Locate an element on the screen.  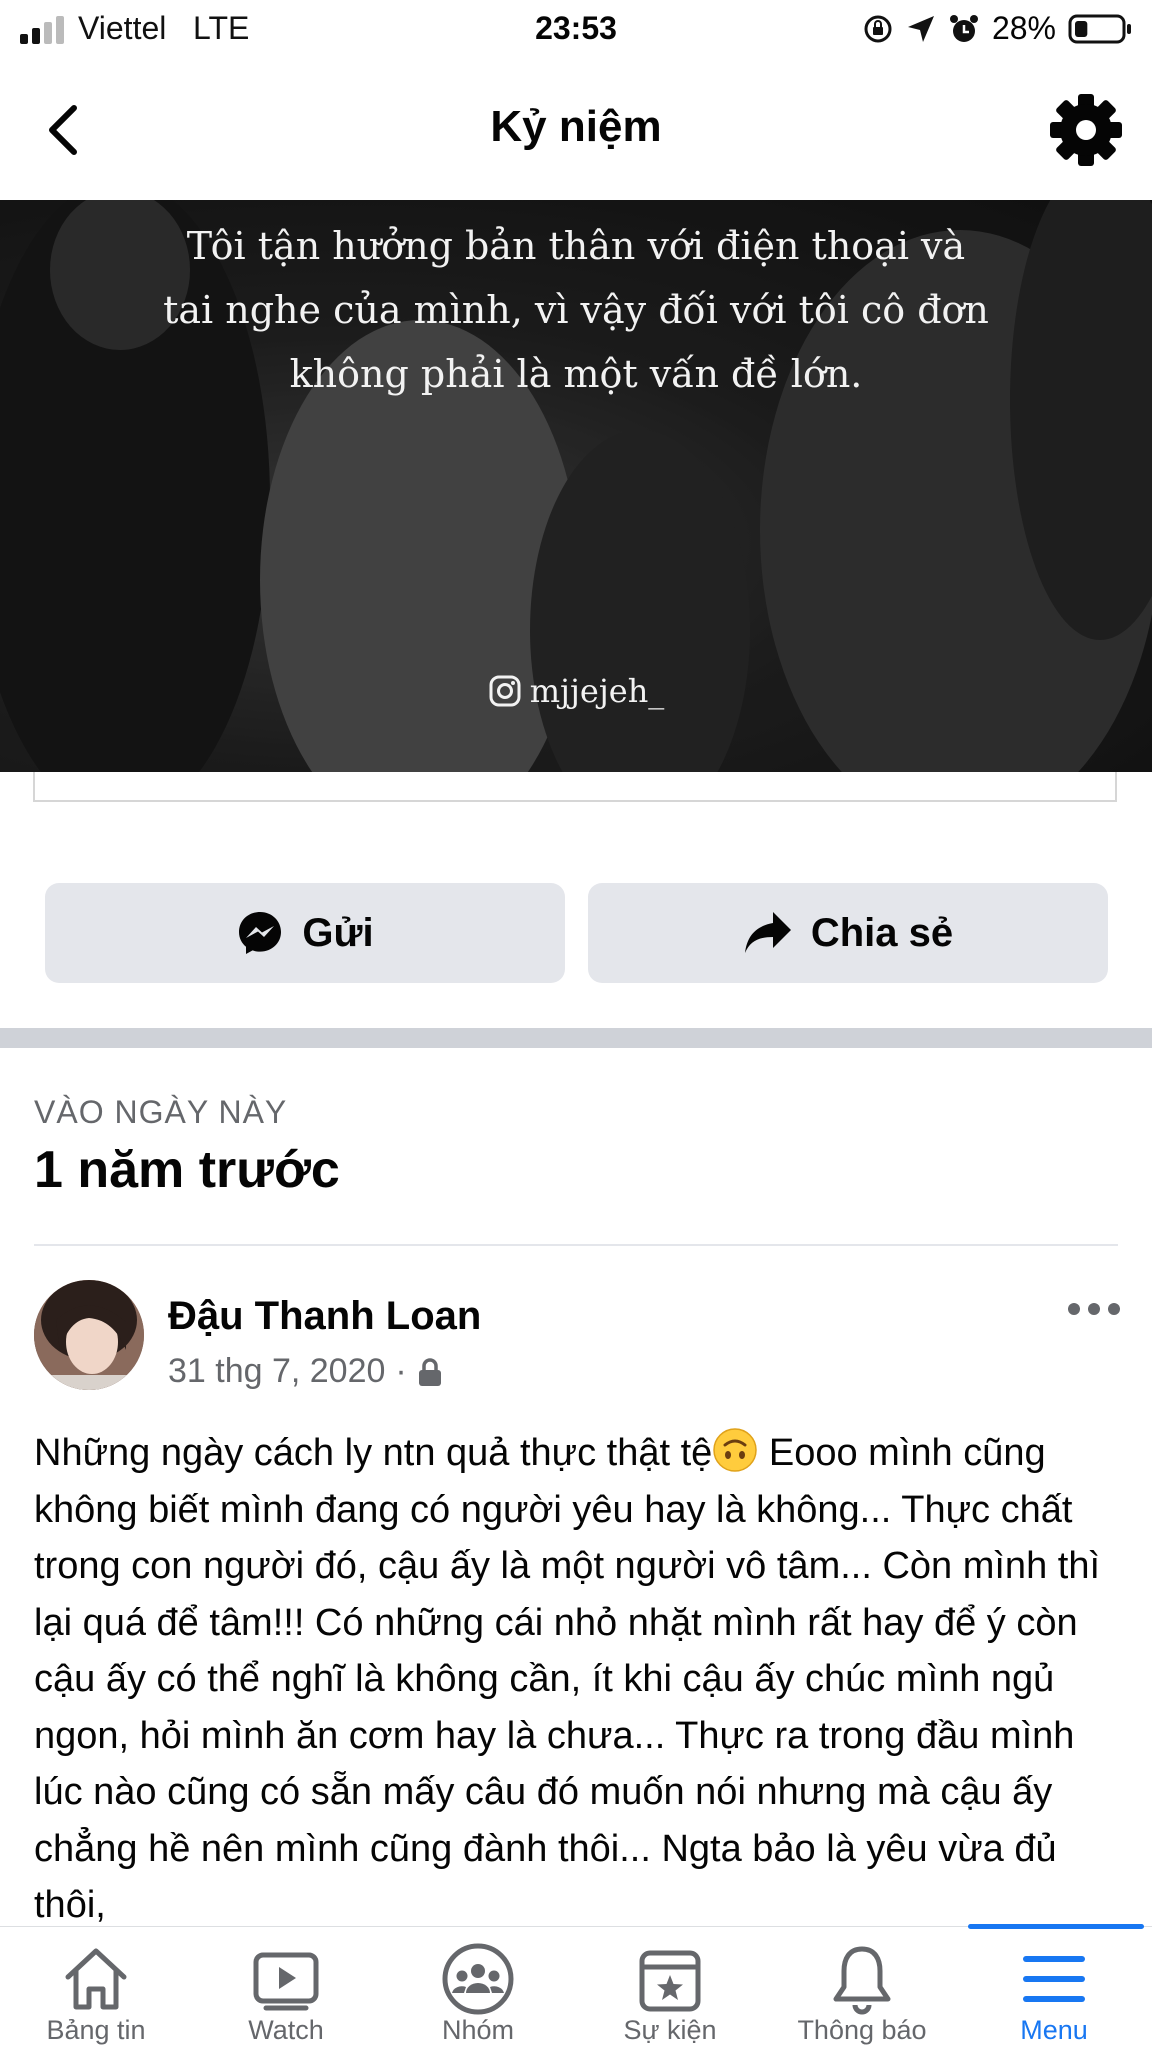
tab-label: Menu is located at coordinates (1054, 2030).